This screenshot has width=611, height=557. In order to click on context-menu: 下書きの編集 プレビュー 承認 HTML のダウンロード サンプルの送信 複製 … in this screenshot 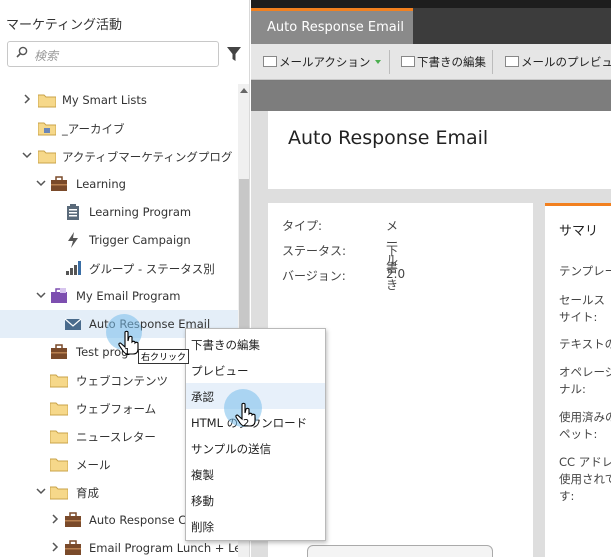, I will do `click(255, 434)`.